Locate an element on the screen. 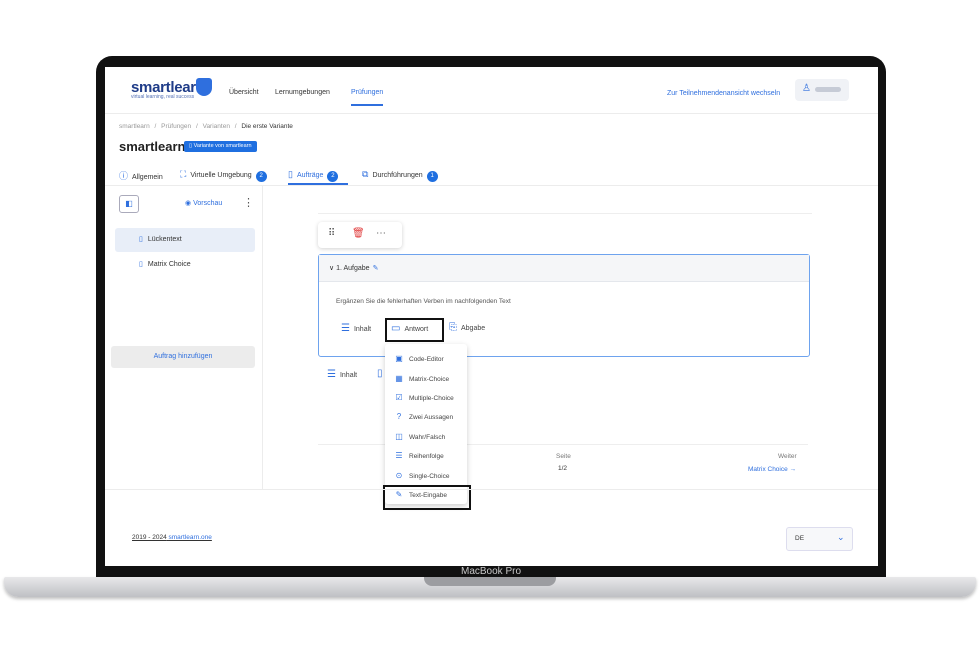 This screenshot has width=980, height=653. next-label: Weiter is located at coordinates (787, 456).